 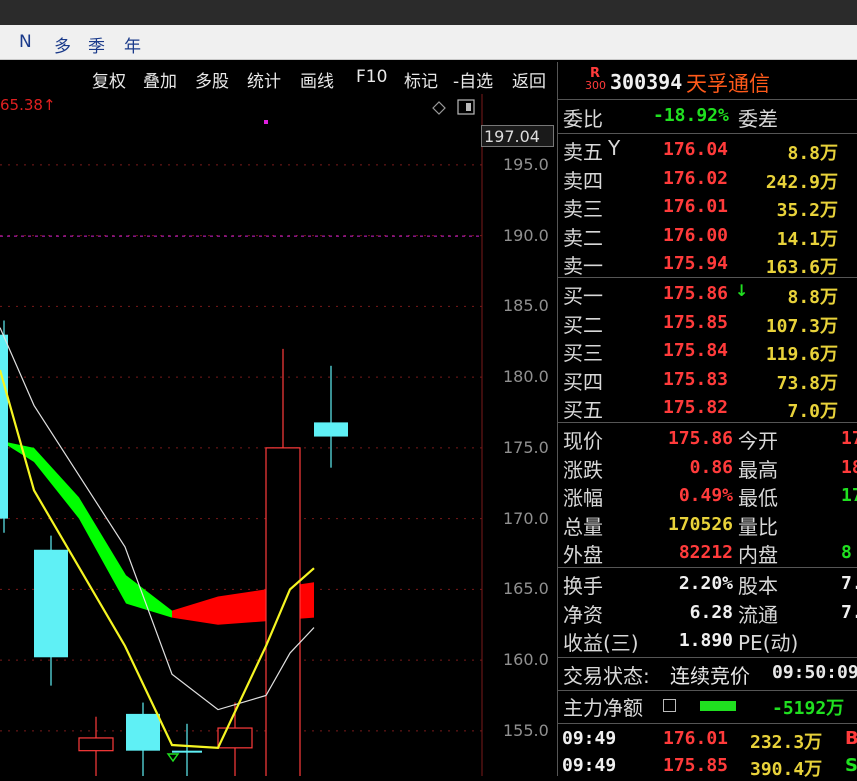 I want to click on sell-row: 卖二 176.00 14.1万, so click(x=707, y=236).